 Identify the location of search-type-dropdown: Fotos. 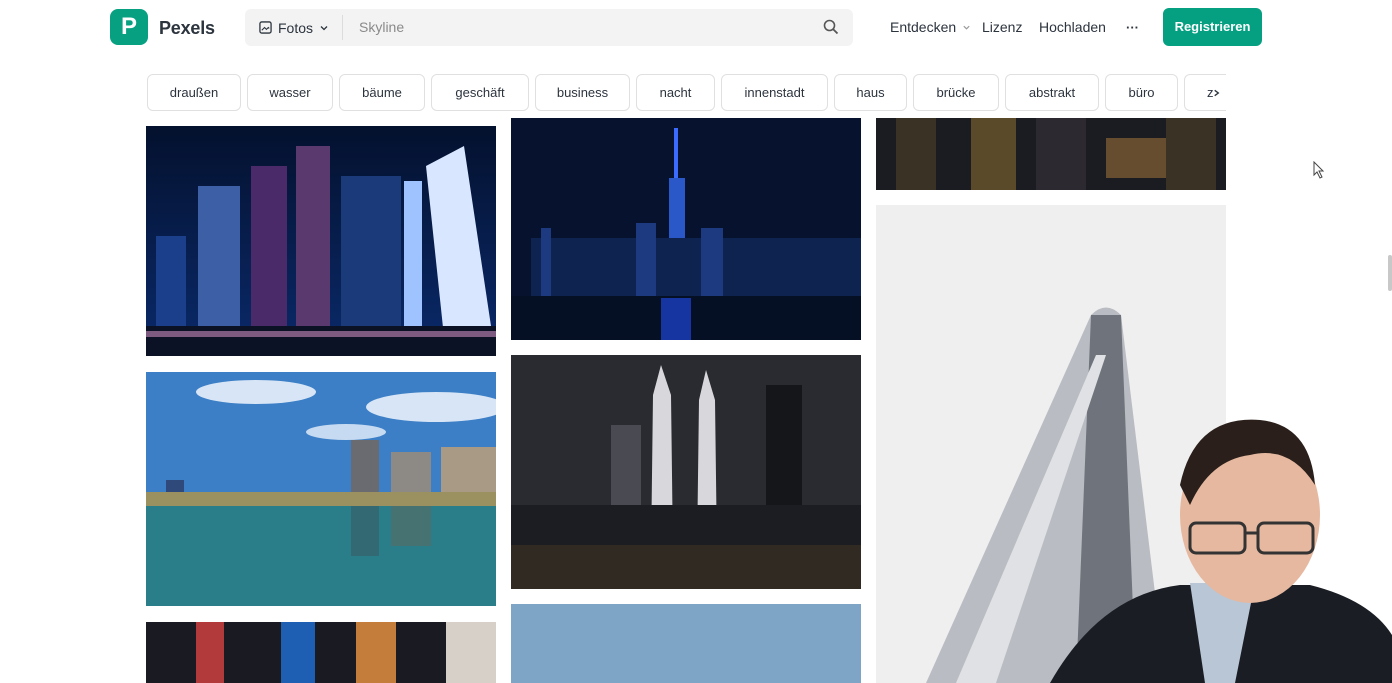
(294, 27).